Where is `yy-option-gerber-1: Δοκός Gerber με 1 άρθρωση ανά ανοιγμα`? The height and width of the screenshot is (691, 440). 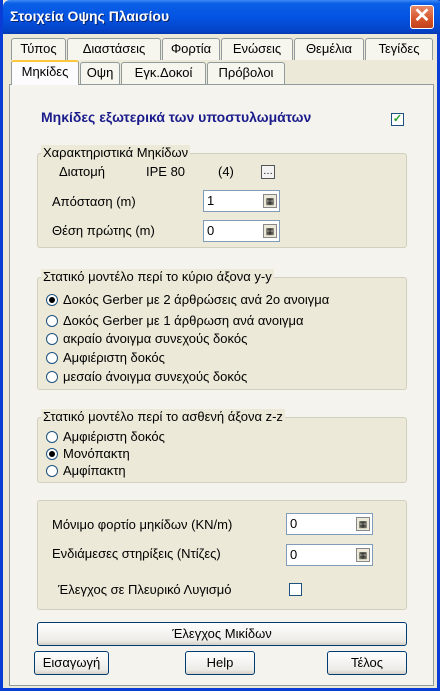
yy-option-gerber-1: Δοκός Gerber με 1 άρθρωση ανά ανοιγμα is located at coordinates (175, 320).